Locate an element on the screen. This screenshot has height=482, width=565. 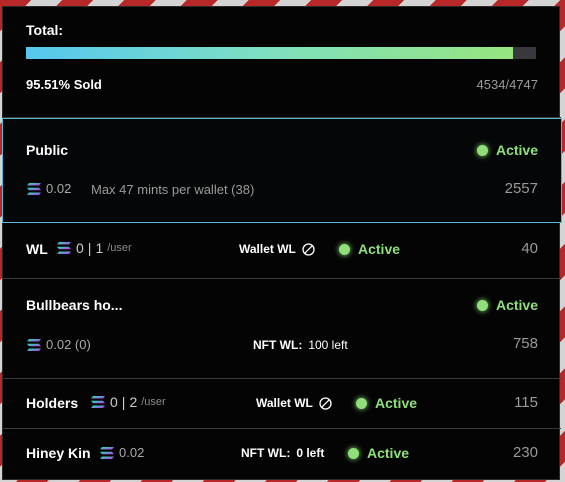
phase-hiney-kin: Hiney Kin 0.02 NFT WL: 0 left Active 230 is located at coordinates (282, 454).